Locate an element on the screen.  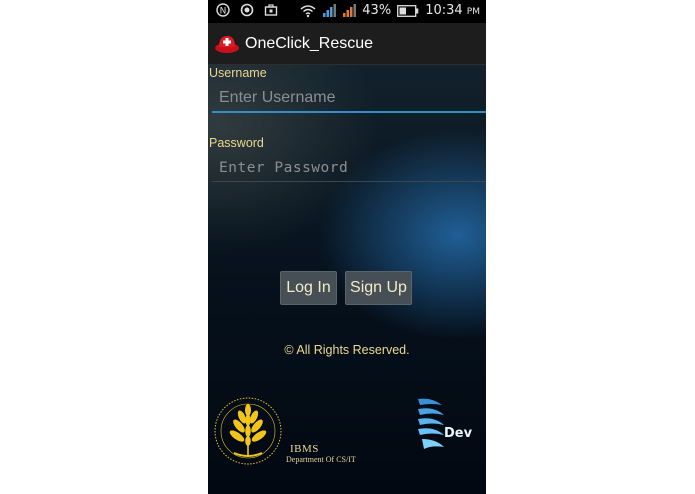
record-icon is located at coordinates (247, 10).